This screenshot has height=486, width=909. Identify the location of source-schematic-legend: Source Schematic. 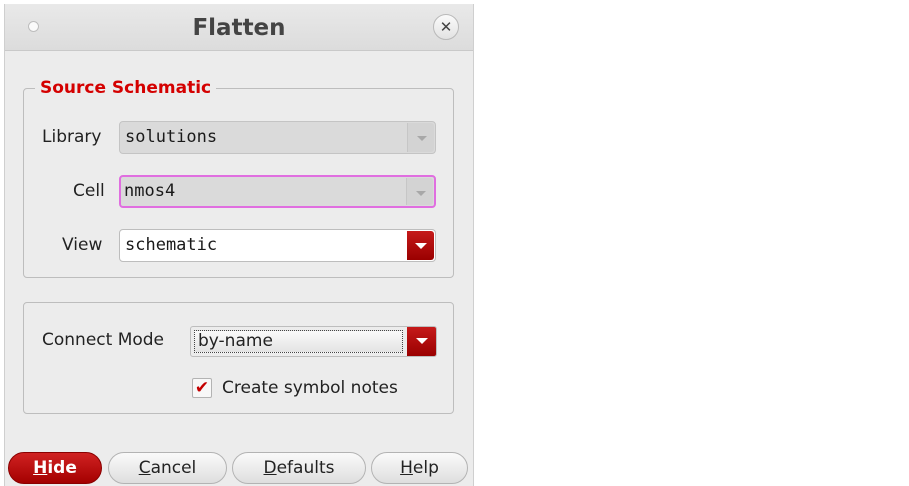
(126, 88).